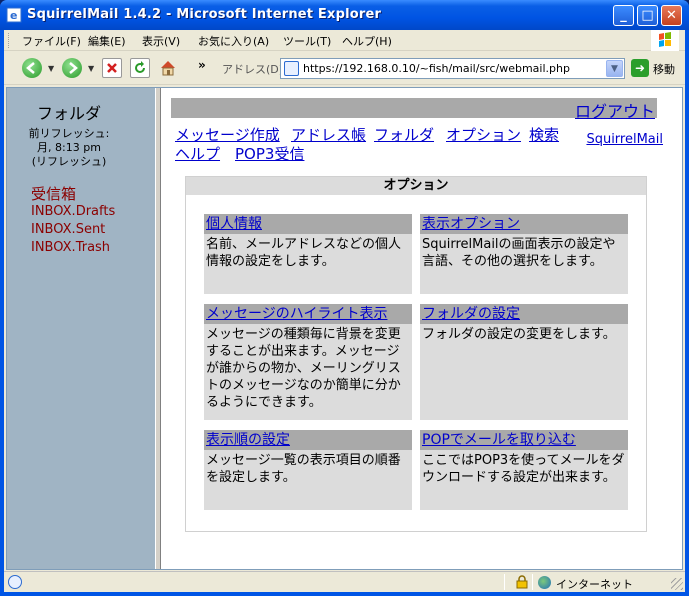  I want to click on refresh-link-wrapper: (リフレッシュ), so click(69, 161).